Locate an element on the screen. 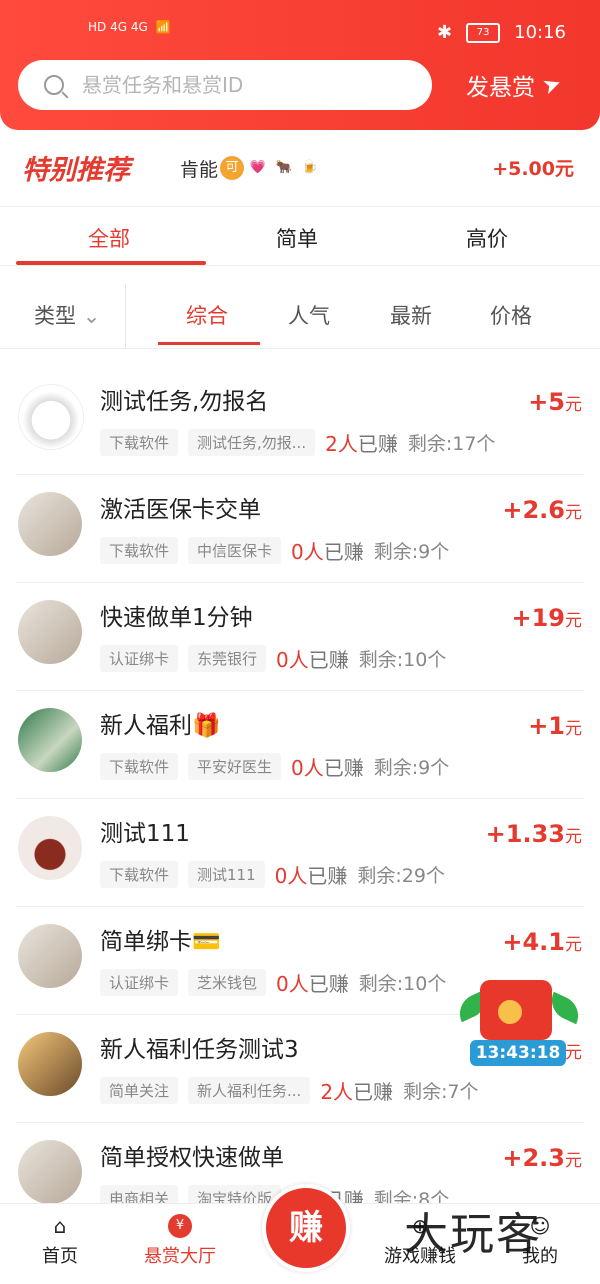 This screenshot has height=1284, width=600. status-right: ✱ 73 10:16 is located at coordinates (501, 32).